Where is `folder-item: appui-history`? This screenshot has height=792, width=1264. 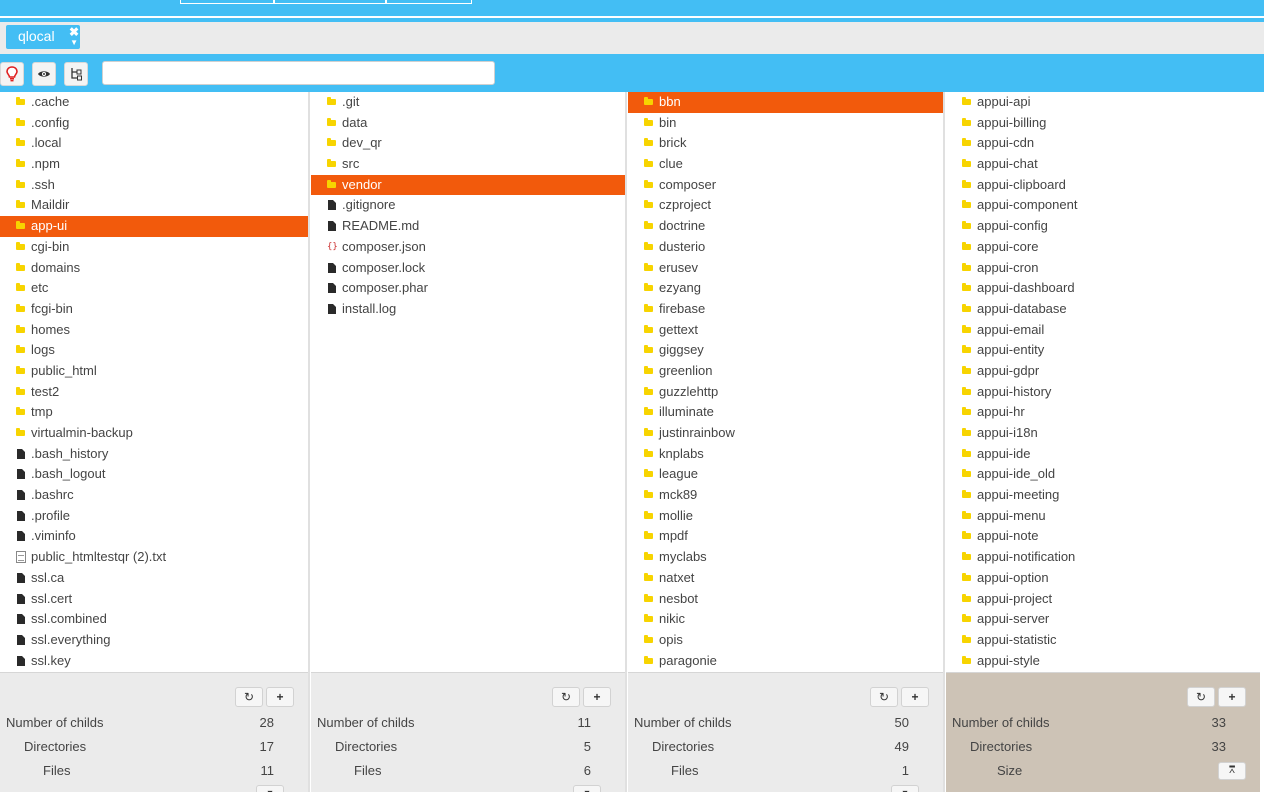
folder-item: appui-history is located at coordinates (1103, 392).